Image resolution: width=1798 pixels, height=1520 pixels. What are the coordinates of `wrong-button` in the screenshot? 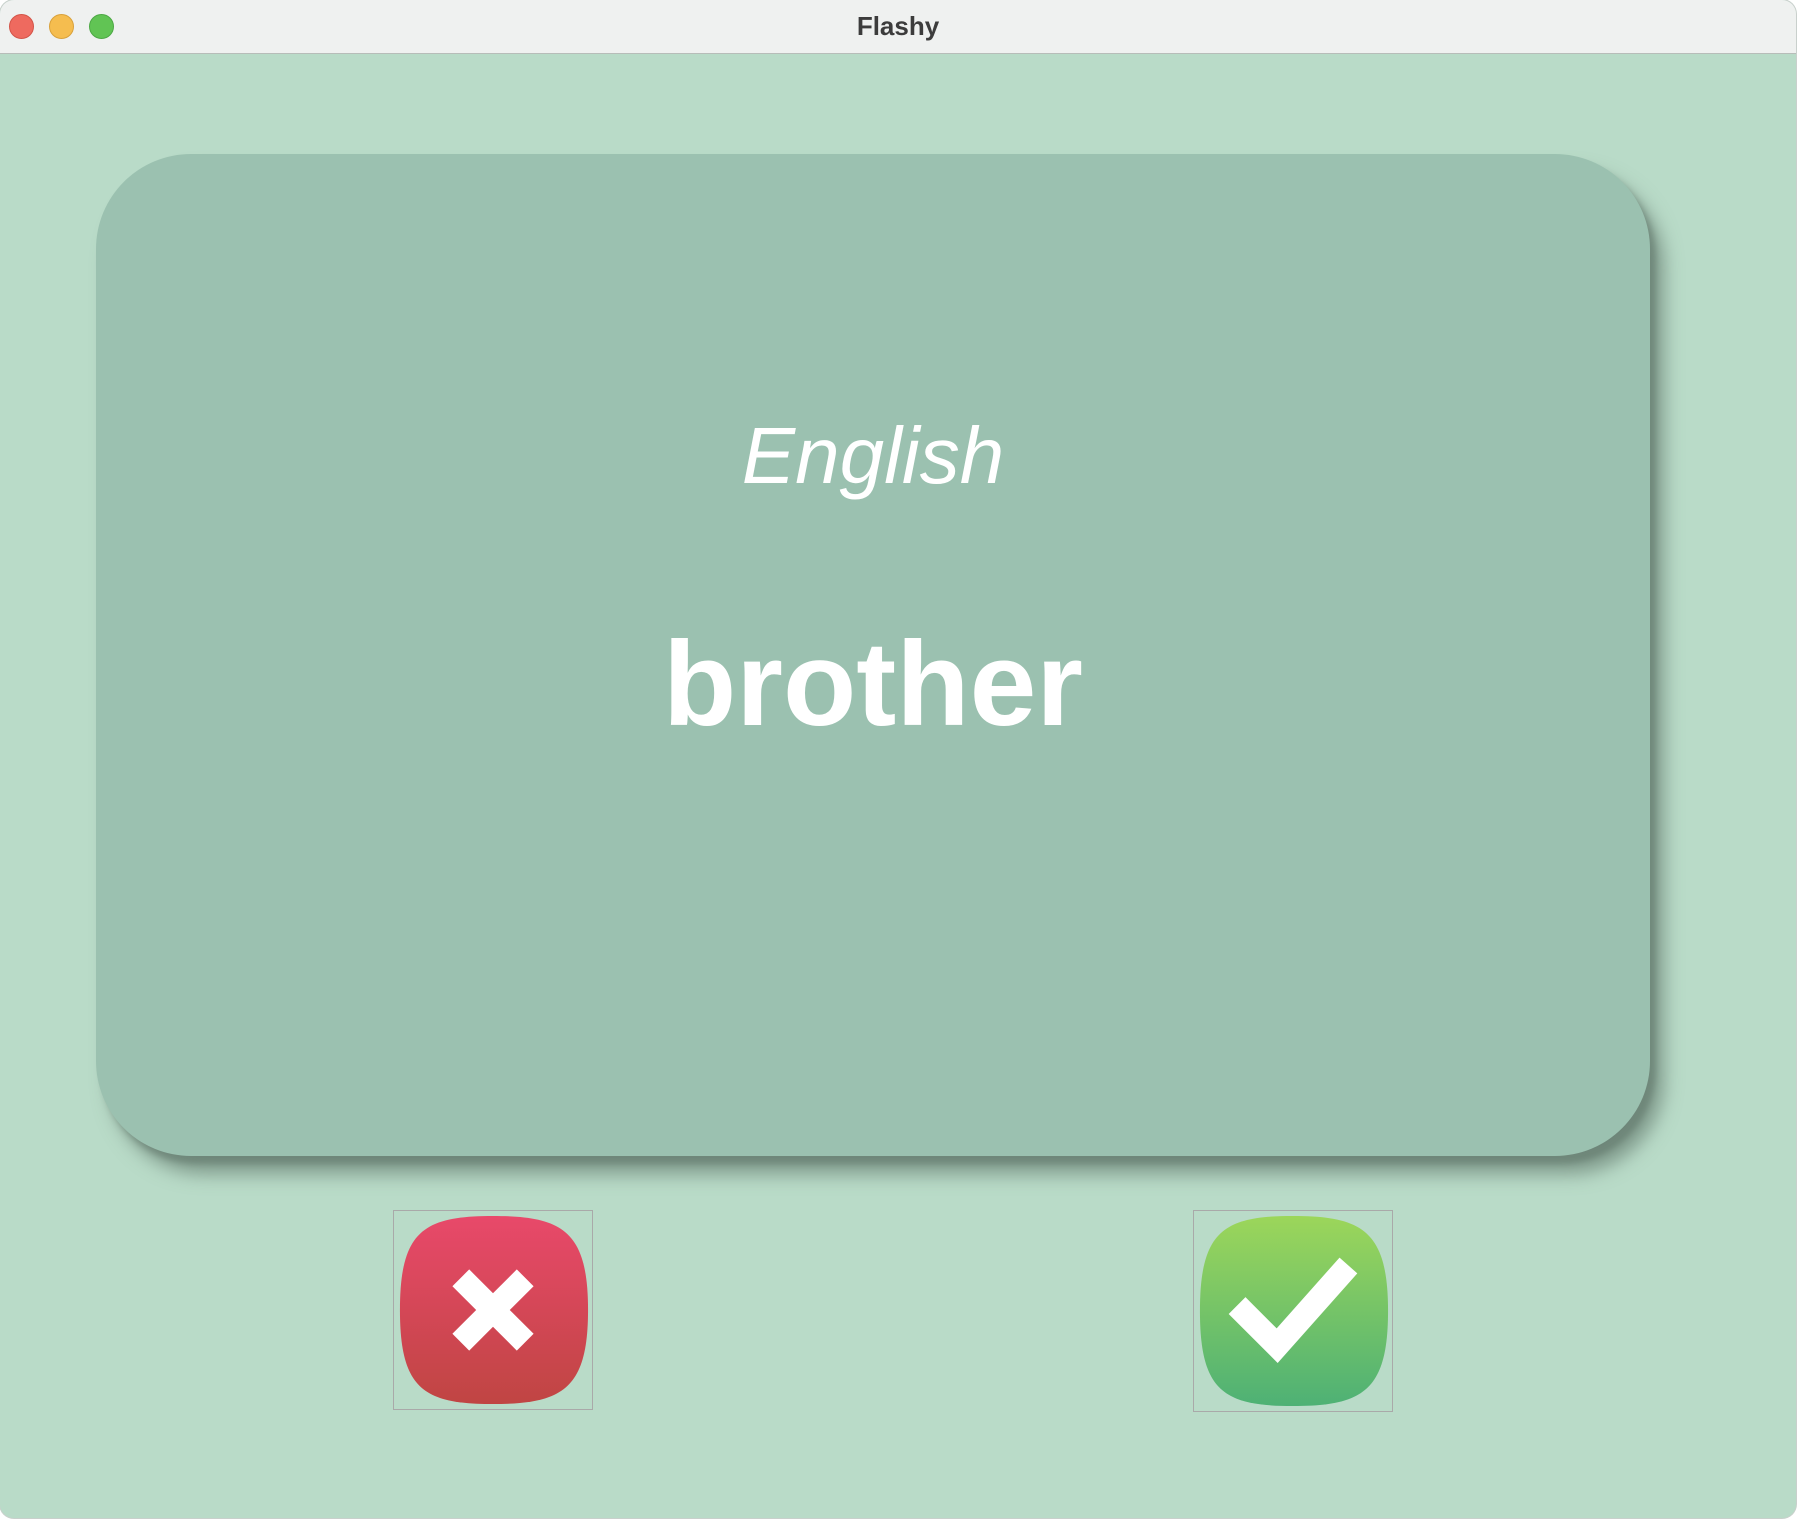 It's located at (493, 1310).